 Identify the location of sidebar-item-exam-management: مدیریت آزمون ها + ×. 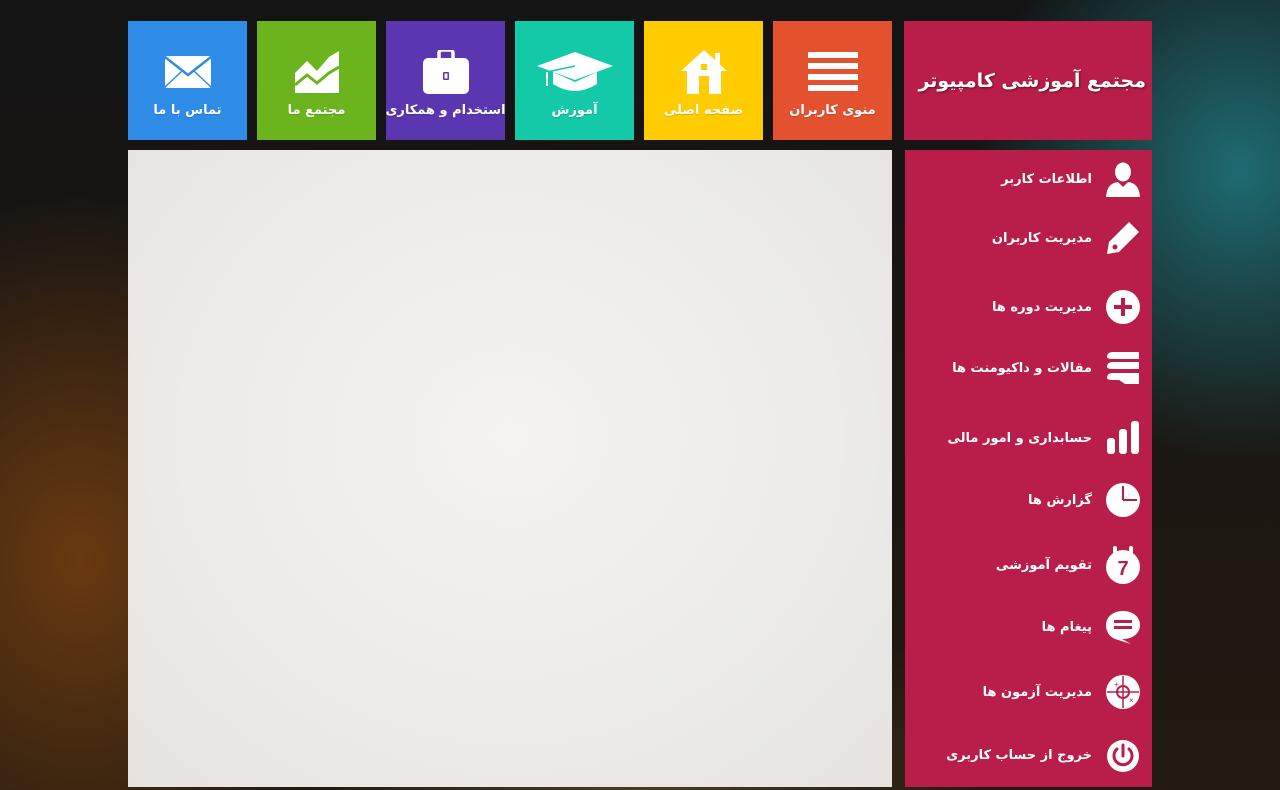
(1062, 692).